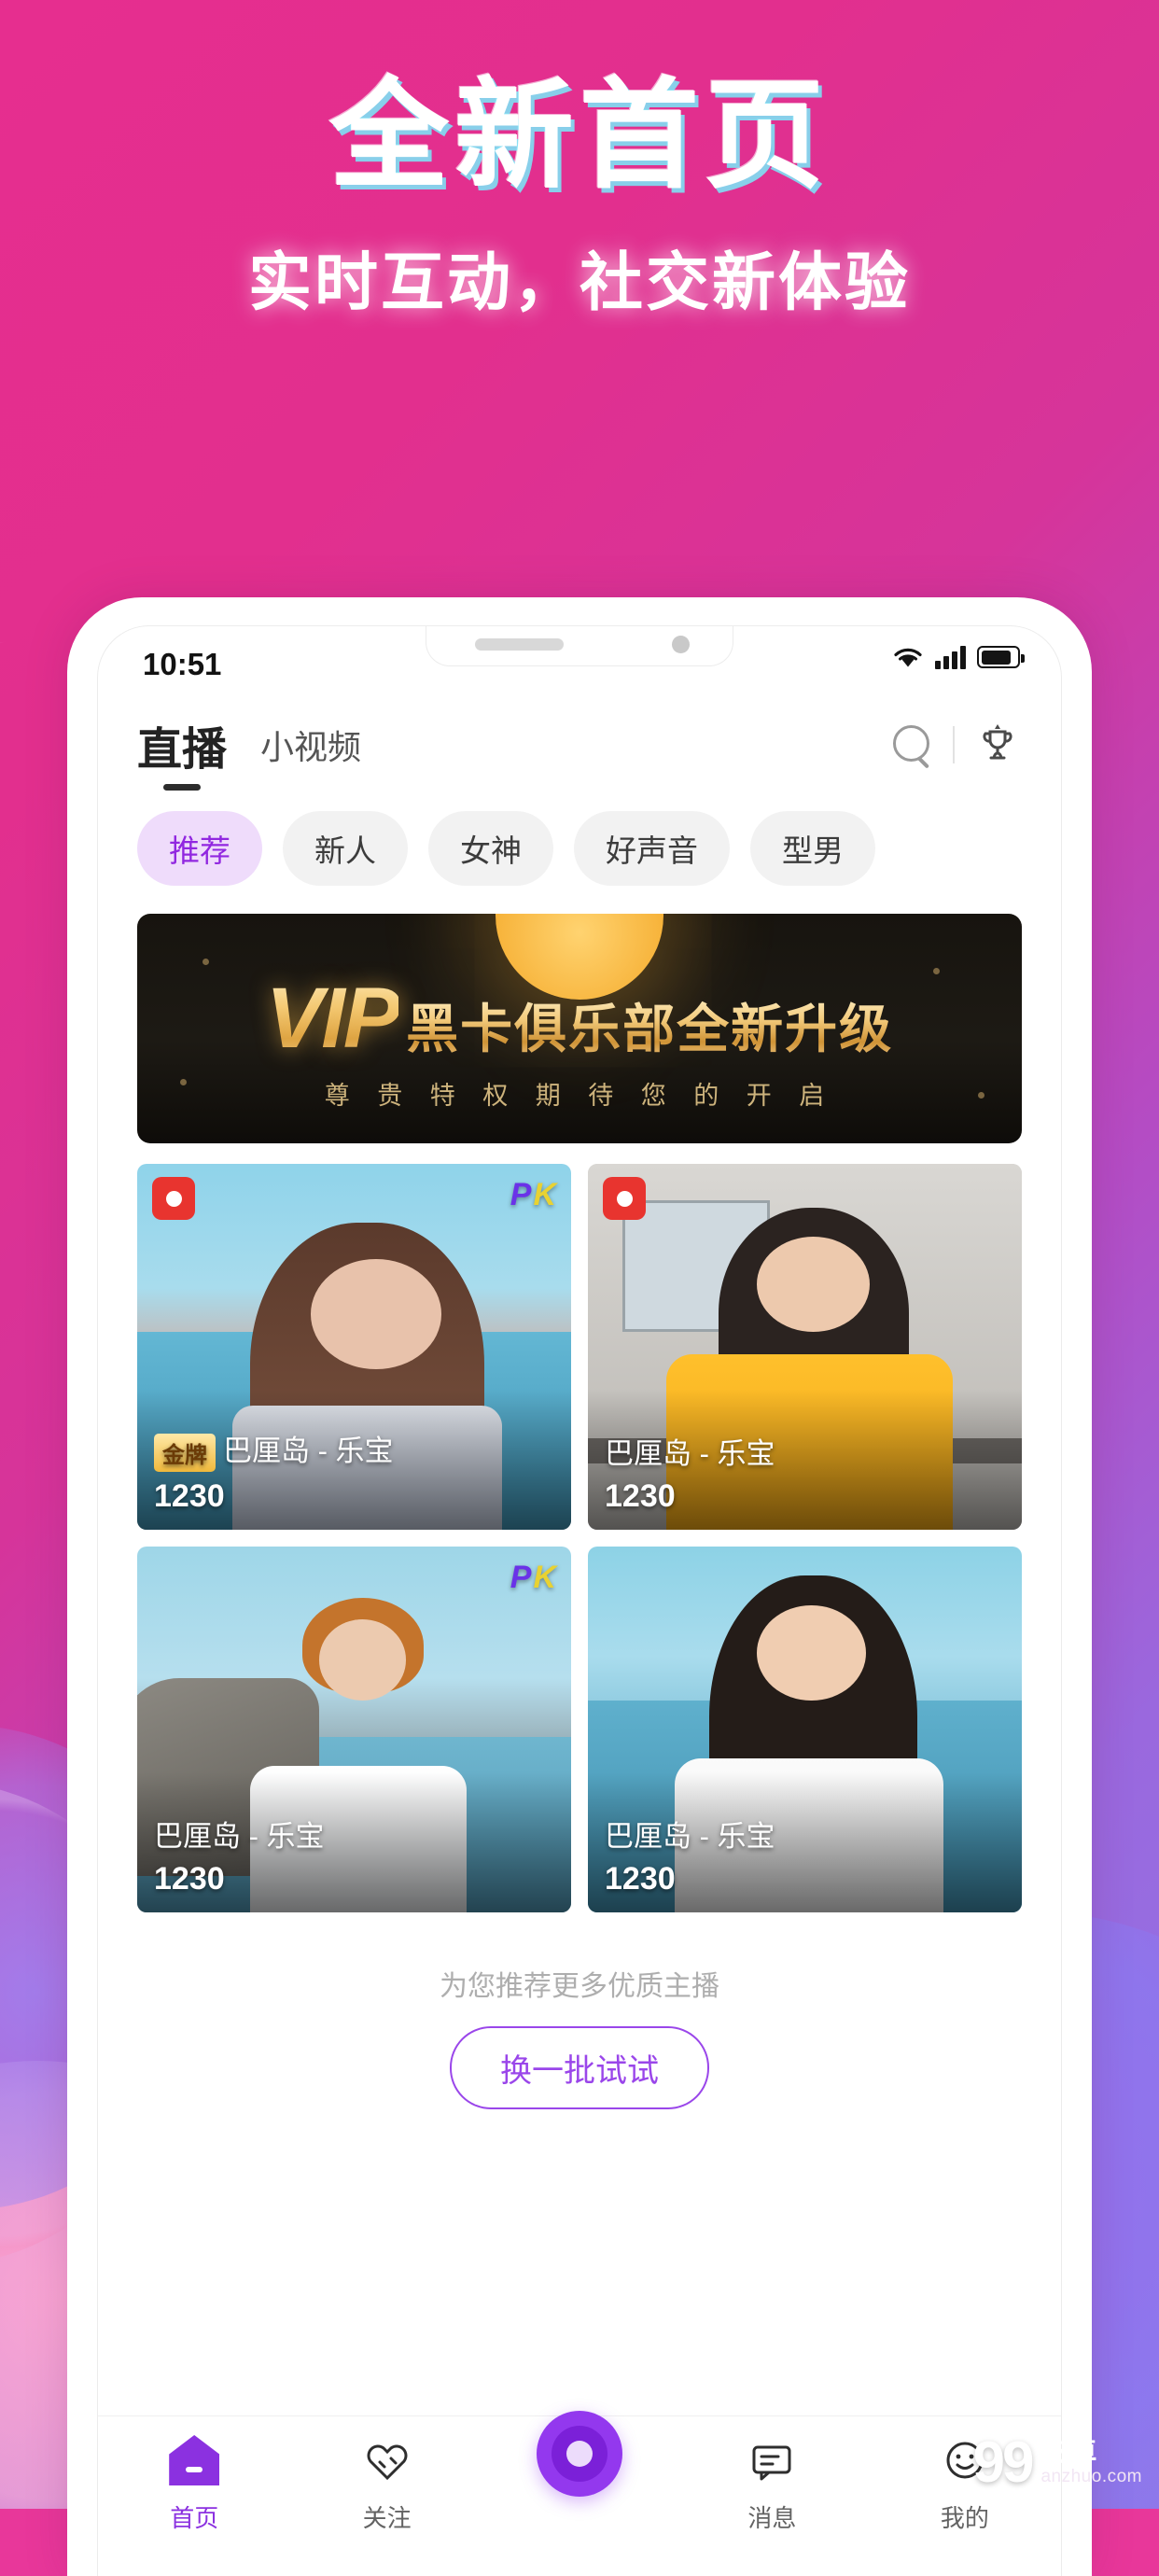 The width and height of the screenshot is (1159, 2576). I want to click on nav-item-go-live, so click(579, 2456).